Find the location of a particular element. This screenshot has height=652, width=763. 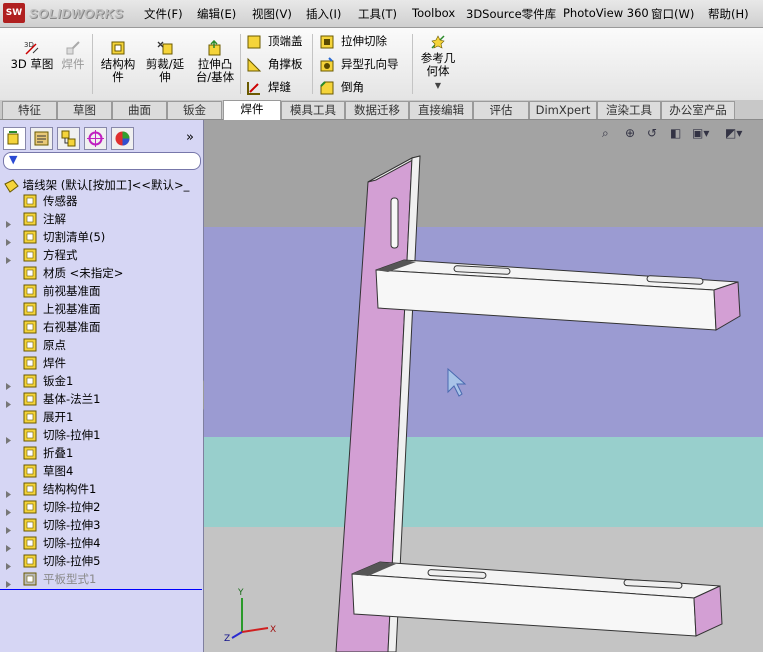

menu-toolbox: Toolbox is located at coordinates (433, 13).